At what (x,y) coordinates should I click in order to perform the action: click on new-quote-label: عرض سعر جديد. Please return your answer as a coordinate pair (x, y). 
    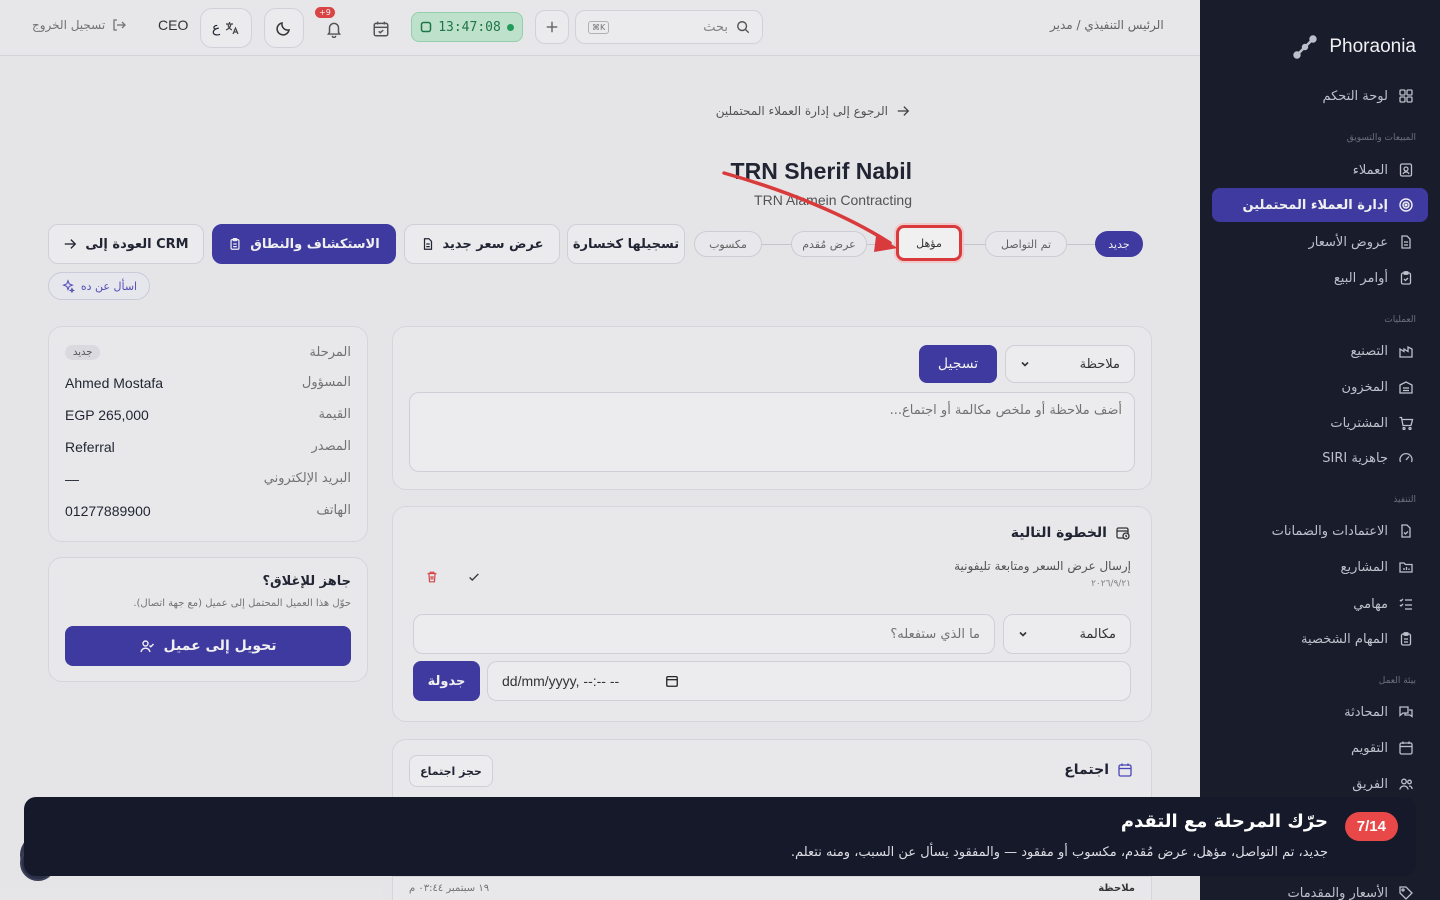
    Looking at the image, I should click on (493, 244).